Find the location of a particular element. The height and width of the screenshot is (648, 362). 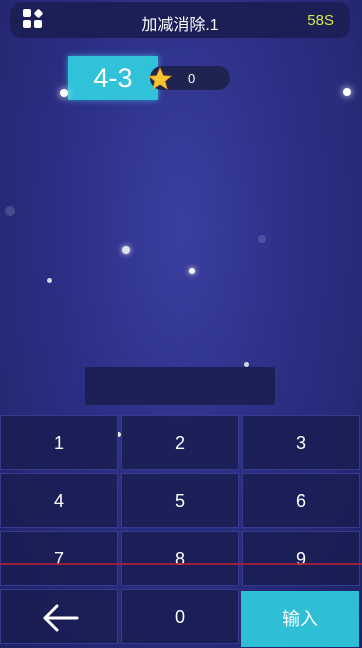

answer-display is located at coordinates (180, 386).